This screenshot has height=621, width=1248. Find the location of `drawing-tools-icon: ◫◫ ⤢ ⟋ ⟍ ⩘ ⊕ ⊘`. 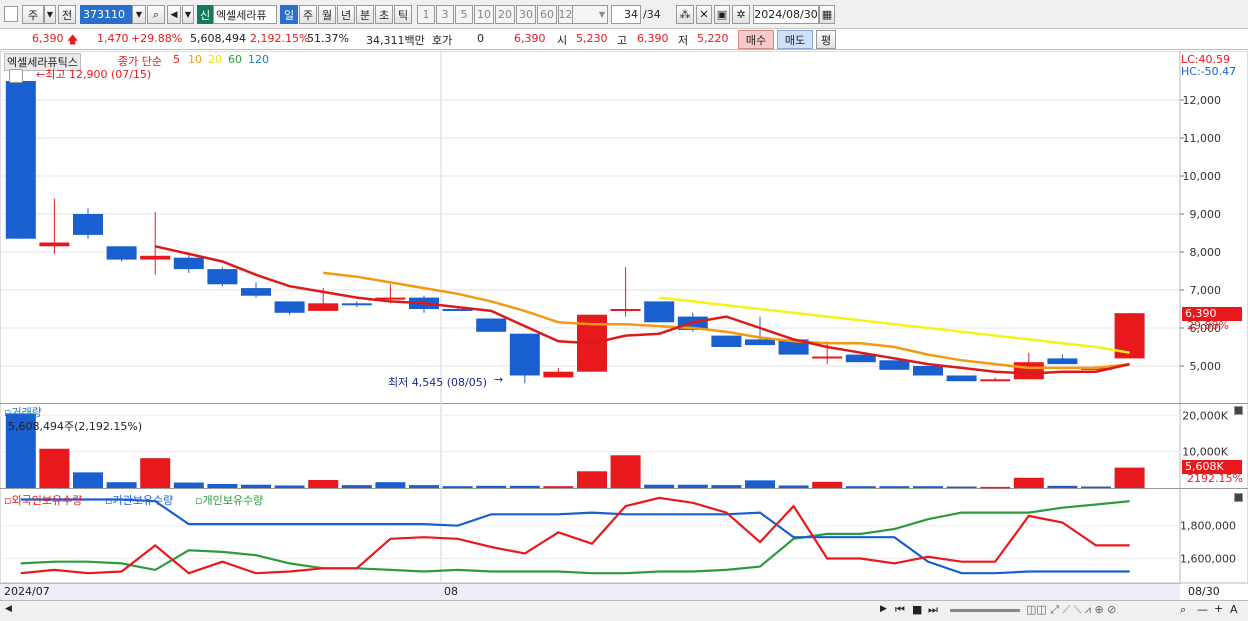

drawing-tools-icon: ◫◫ ⤢ ⟋ ⟍ ⩘ ⊕ ⊘ is located at coordinates (1071, 610).